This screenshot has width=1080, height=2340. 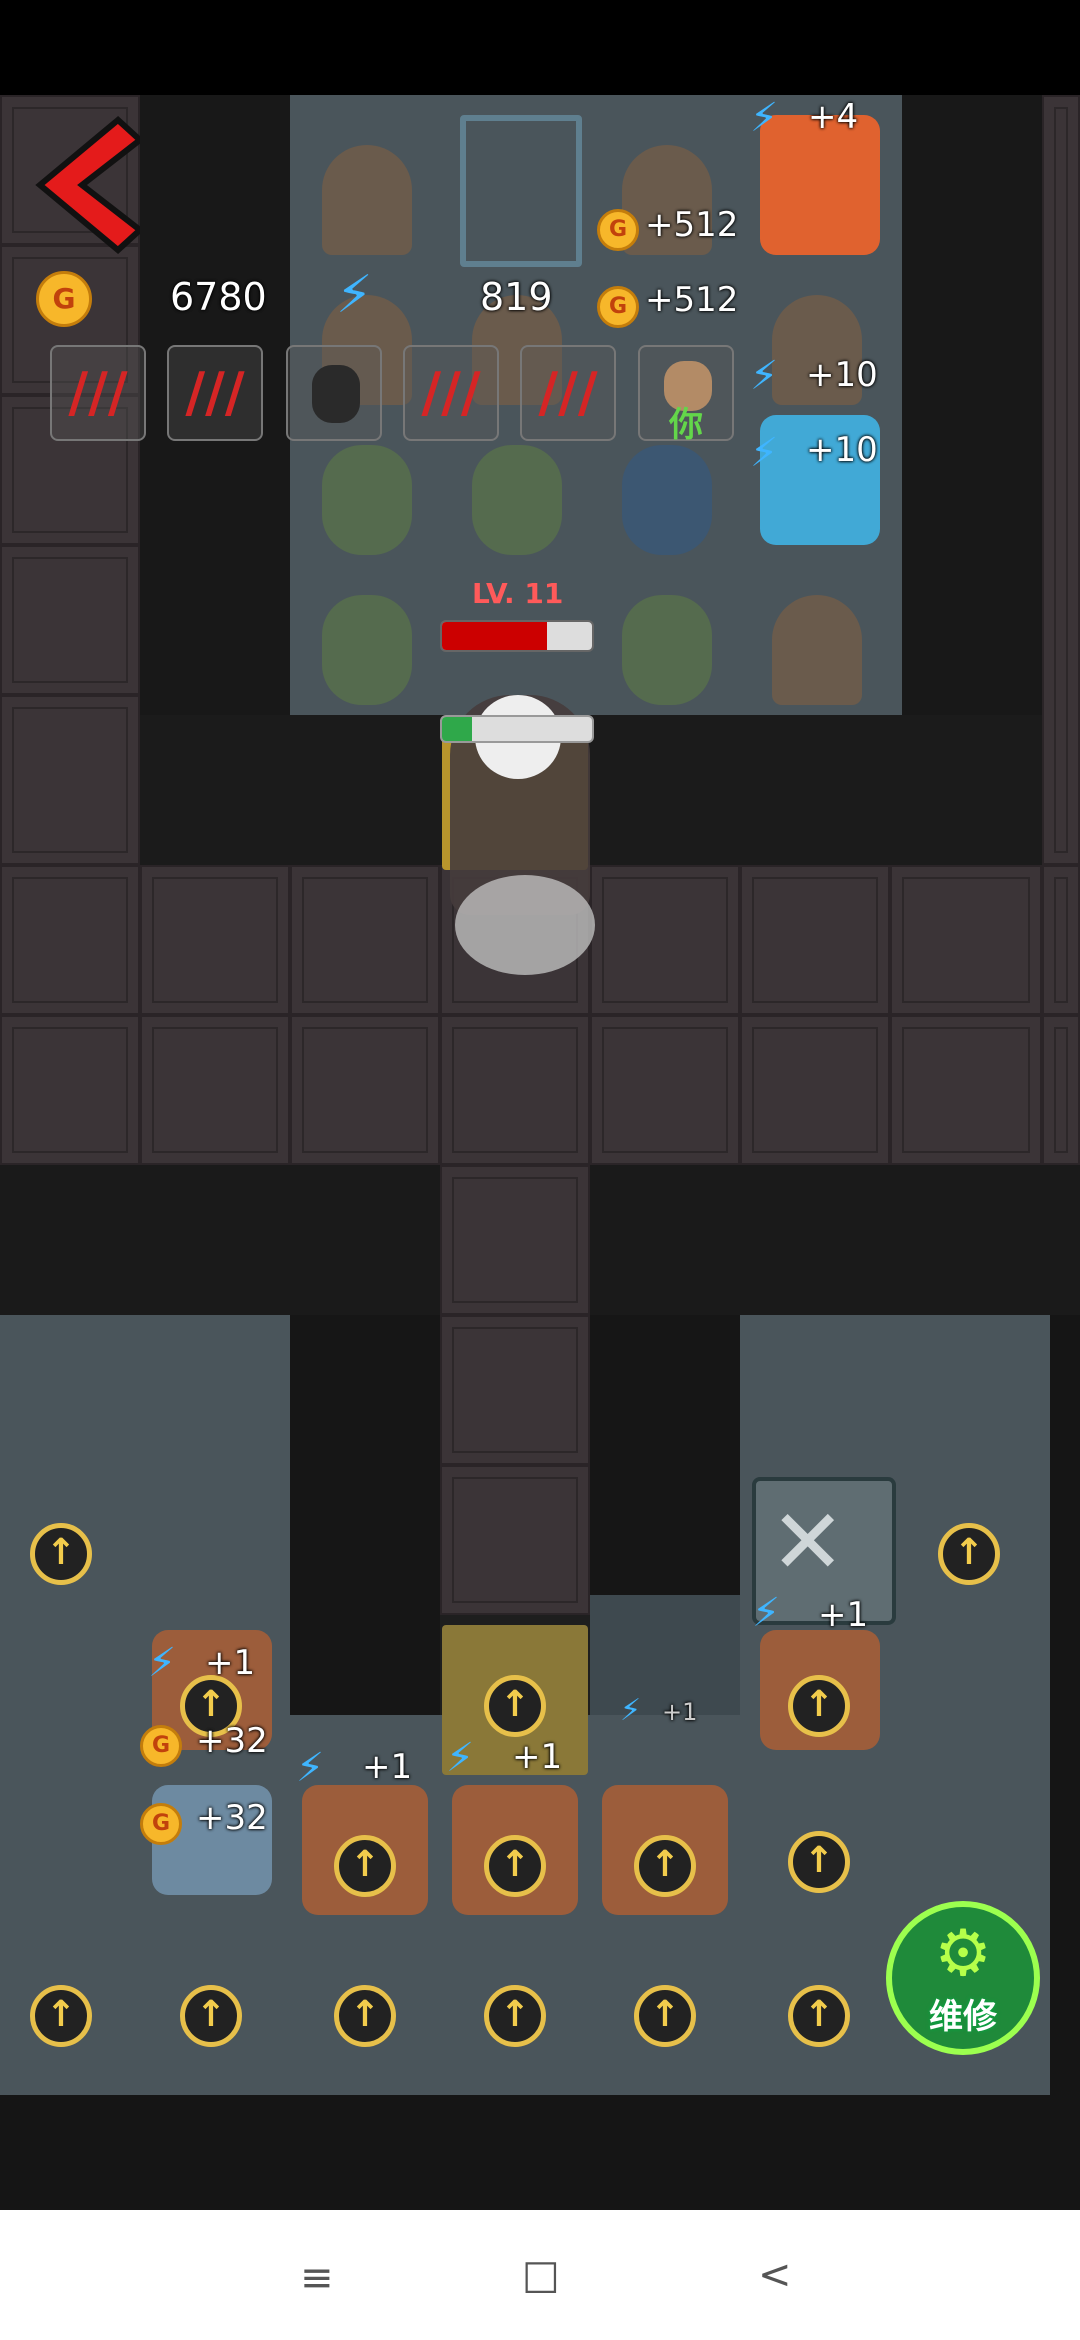 I want to click on system-nav-bar: ≡ □ <, so click(x=540, y=2275).